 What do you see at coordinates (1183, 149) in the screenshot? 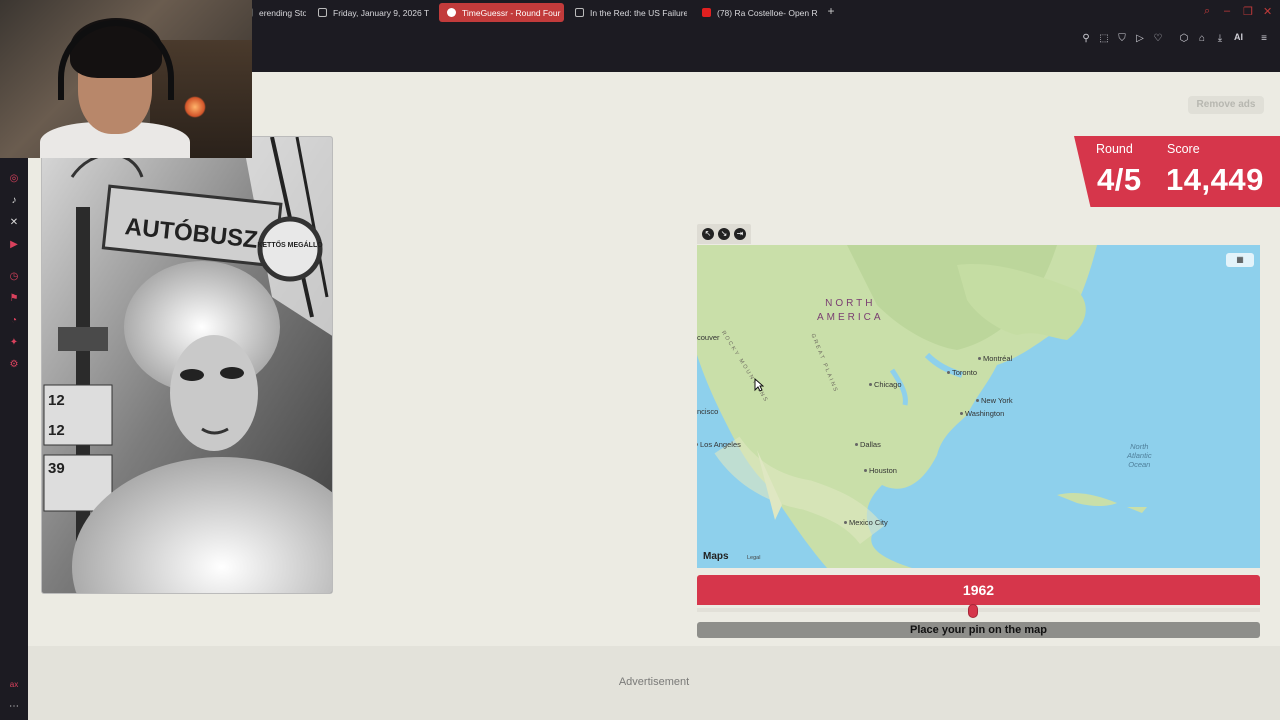
I see `score-label: Score` at bounding box center [1183, 149].